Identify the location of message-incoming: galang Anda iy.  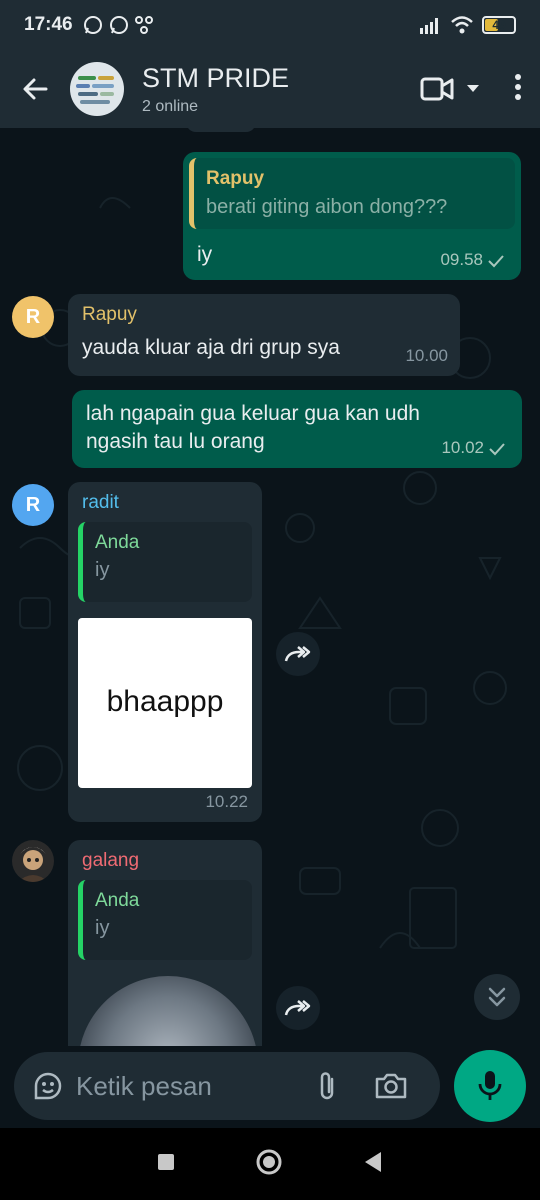
(165, 943).